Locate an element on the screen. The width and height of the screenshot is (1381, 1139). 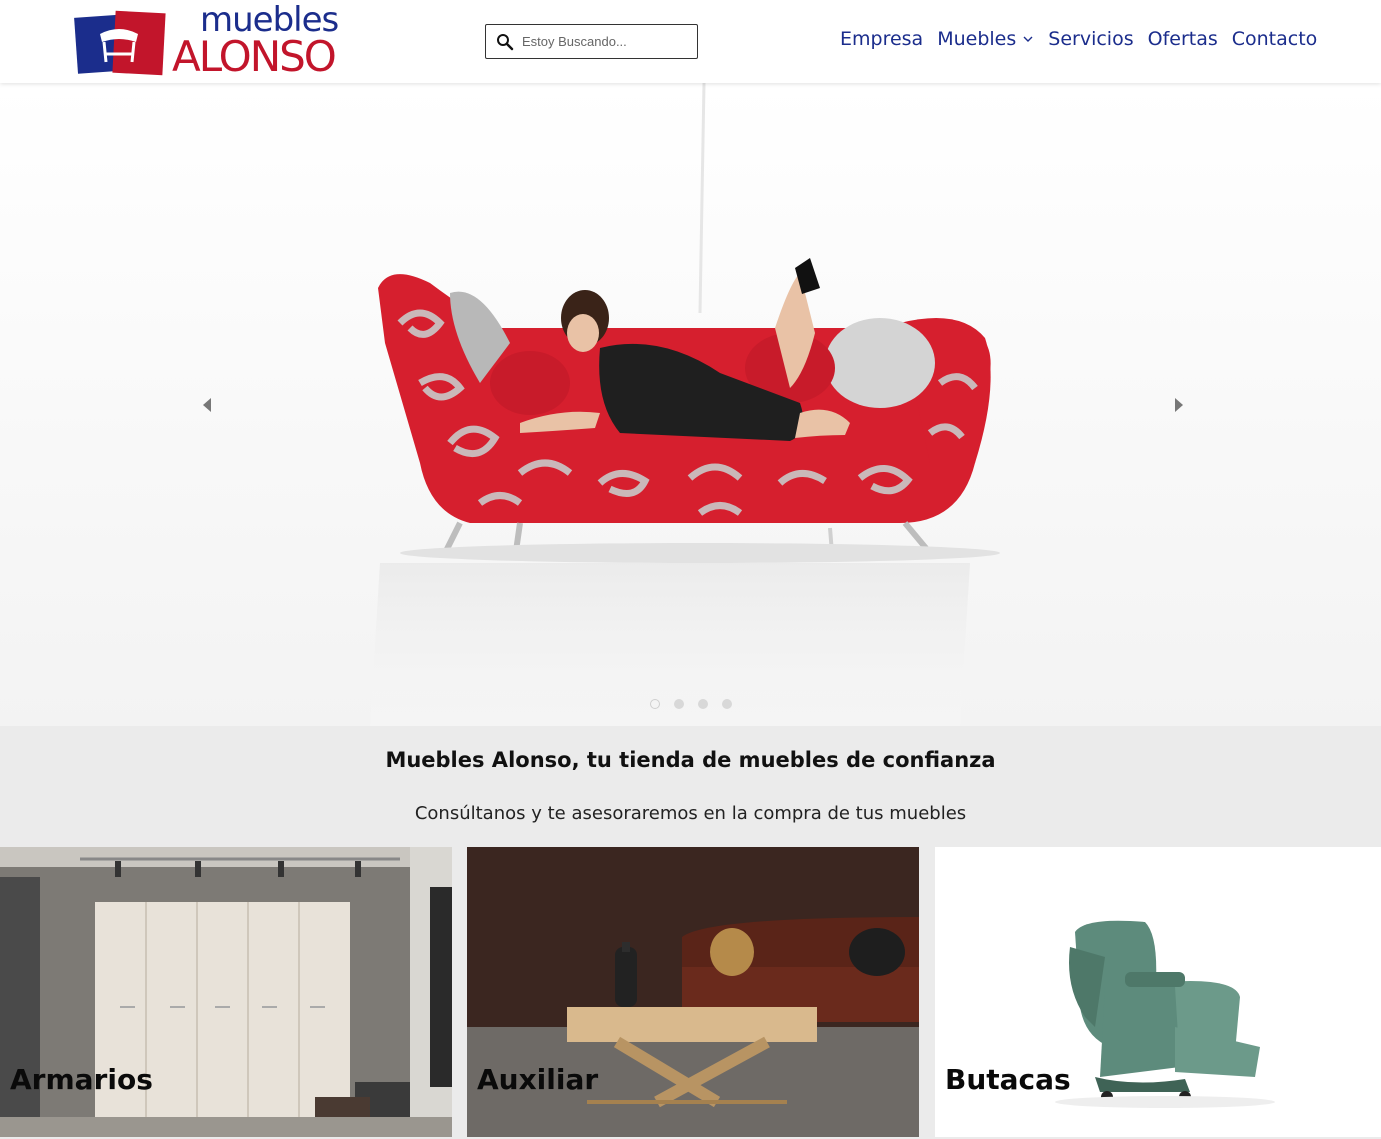
search-box is located at coordinates (591, 41).